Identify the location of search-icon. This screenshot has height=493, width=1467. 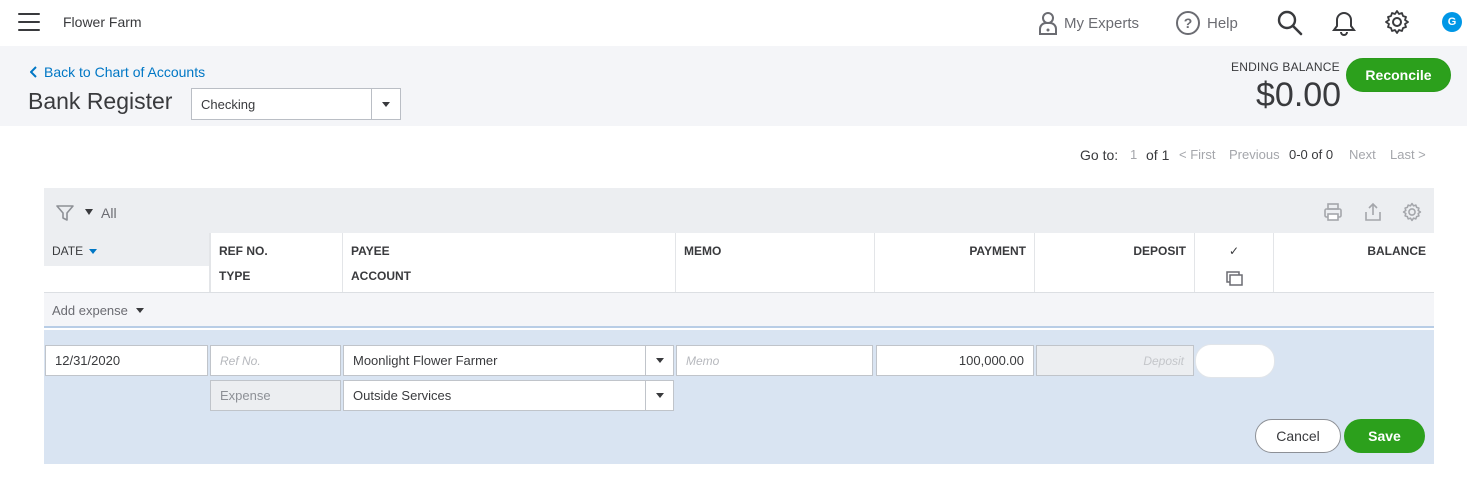
(1290, 23).